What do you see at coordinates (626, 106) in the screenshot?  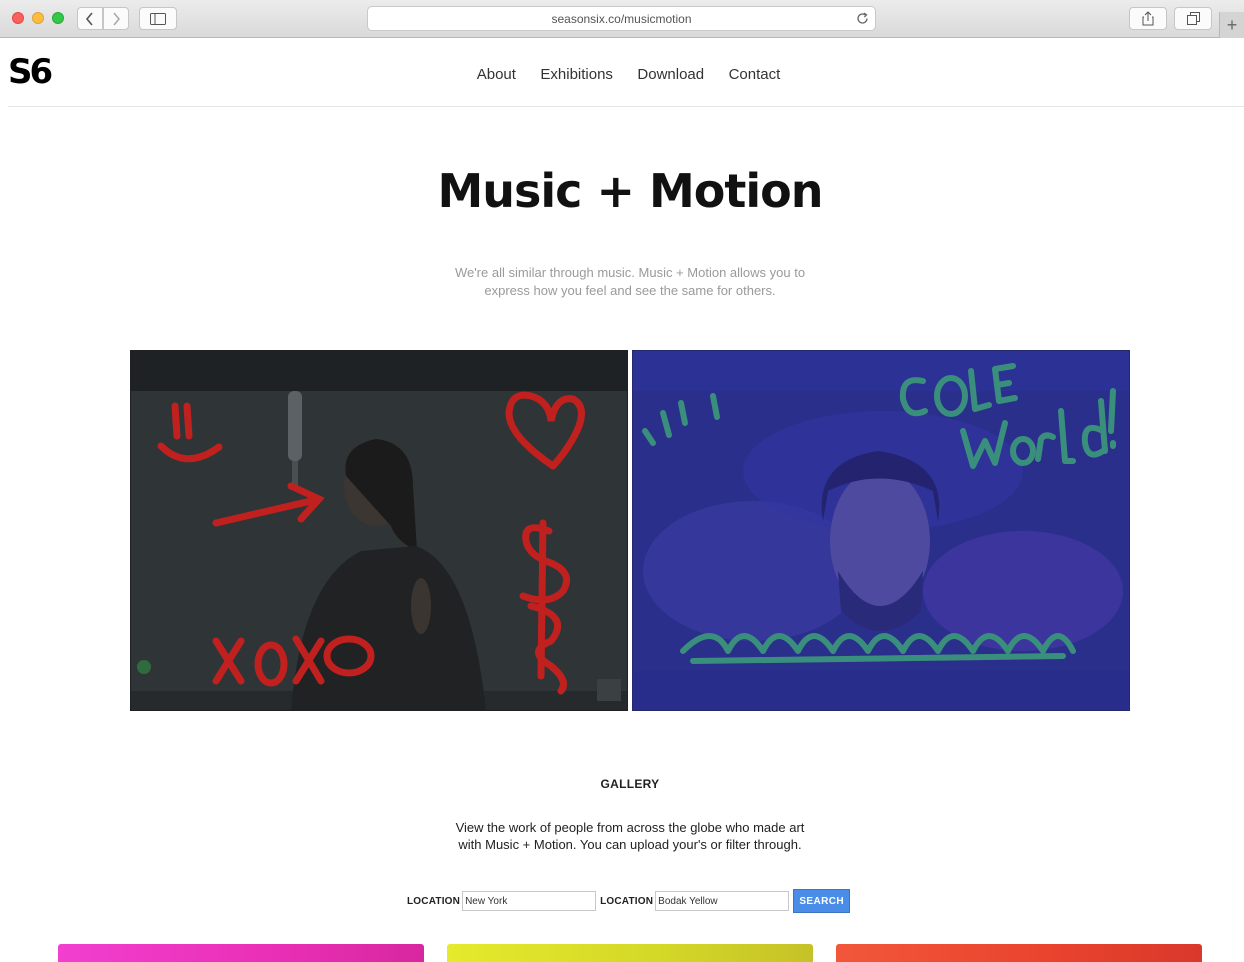 I see `header-divider` at bounding box center [626, 106].